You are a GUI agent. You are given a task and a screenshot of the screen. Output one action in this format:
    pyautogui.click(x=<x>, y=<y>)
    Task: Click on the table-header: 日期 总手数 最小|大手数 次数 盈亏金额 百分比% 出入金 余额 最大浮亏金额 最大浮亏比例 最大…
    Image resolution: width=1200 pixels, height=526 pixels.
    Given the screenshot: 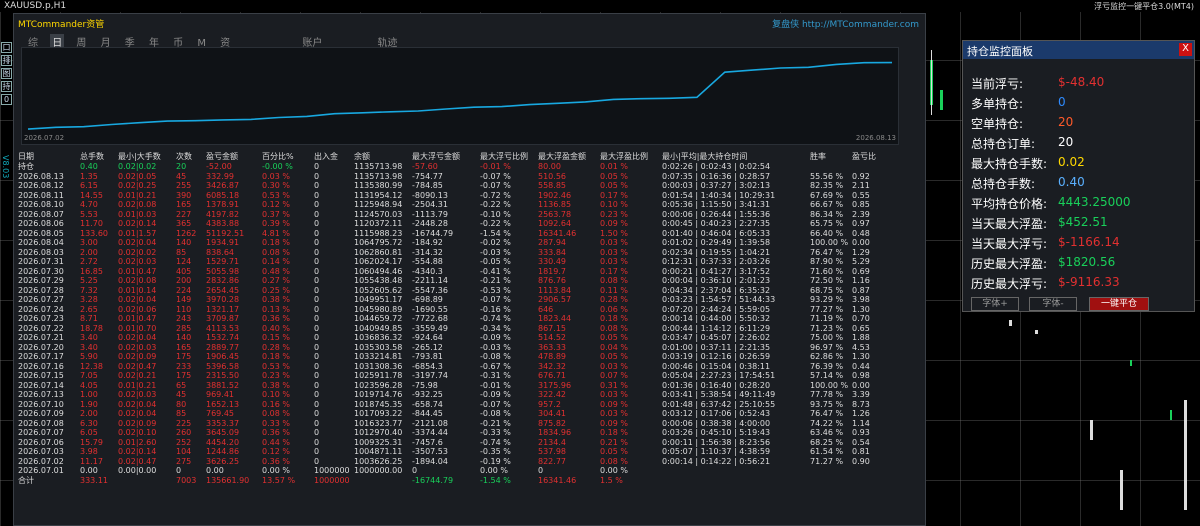 What is the action you would take?
    pyautogui.click(x=450, y=156)
    